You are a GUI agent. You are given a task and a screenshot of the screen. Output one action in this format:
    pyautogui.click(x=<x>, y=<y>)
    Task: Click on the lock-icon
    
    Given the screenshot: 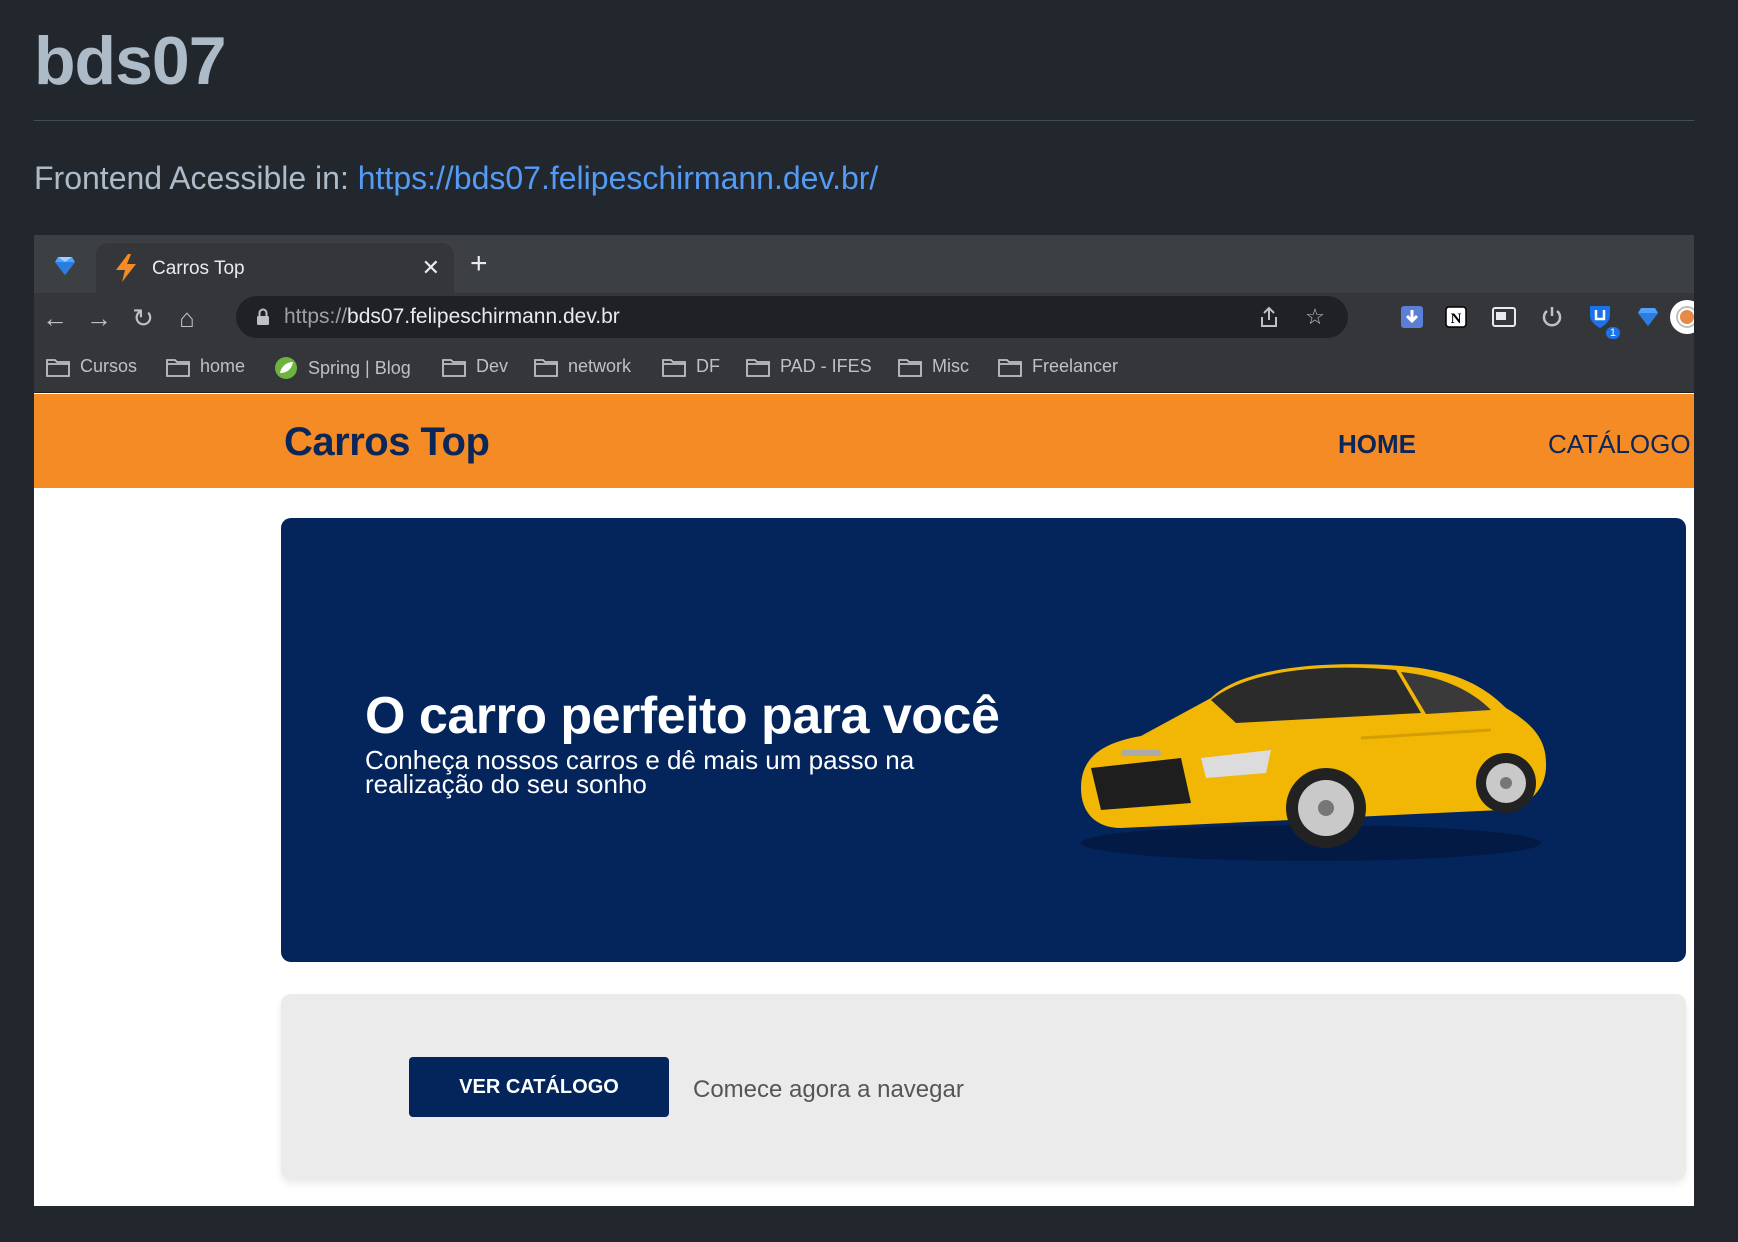 What is the action you would take?
    pyautogui.click(x=263, y=316)
    